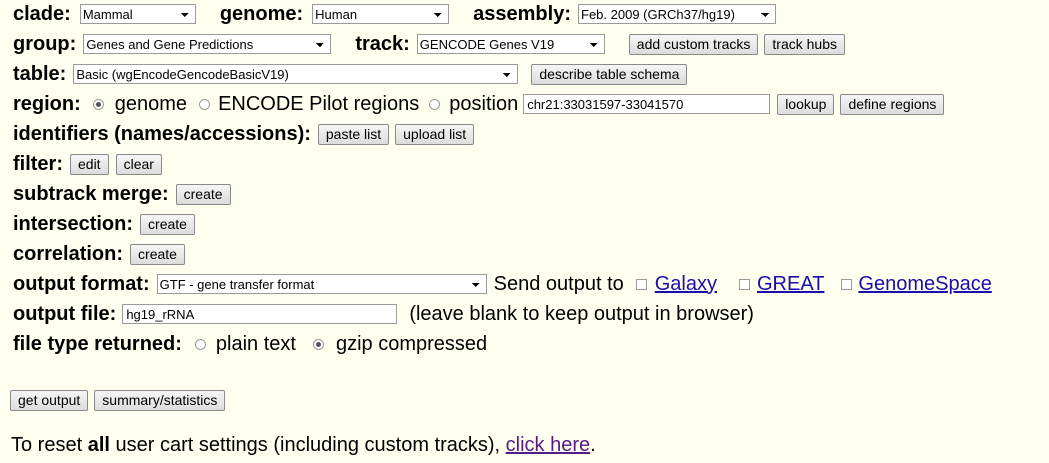  What do you see at coordinates (81, 283) in the screenshot?
I see `output-format-label: output format:` at bounding box center [81, 283].